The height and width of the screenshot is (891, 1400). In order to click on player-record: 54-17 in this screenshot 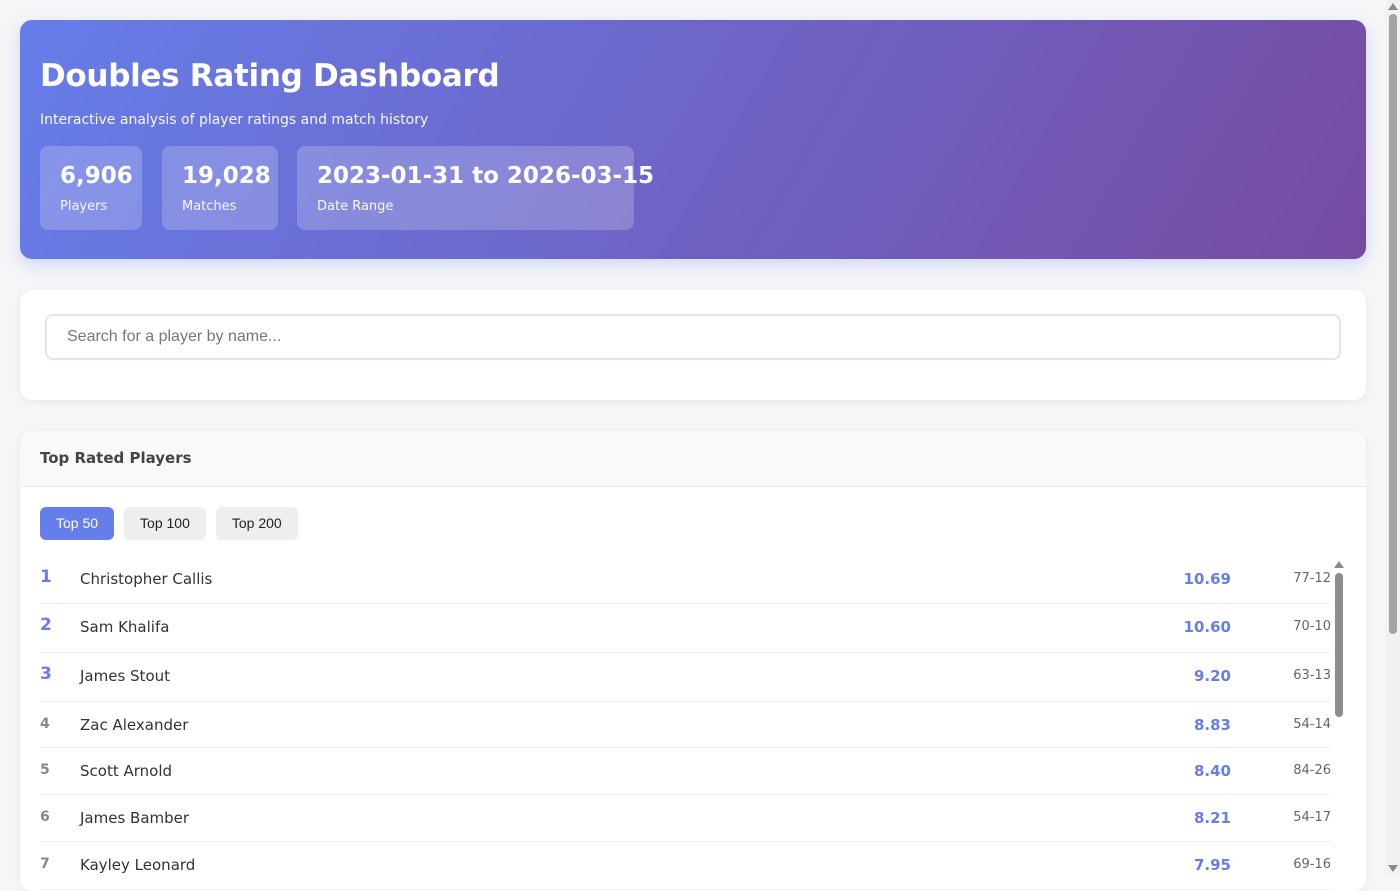, I will do `click(1312, 817)`.